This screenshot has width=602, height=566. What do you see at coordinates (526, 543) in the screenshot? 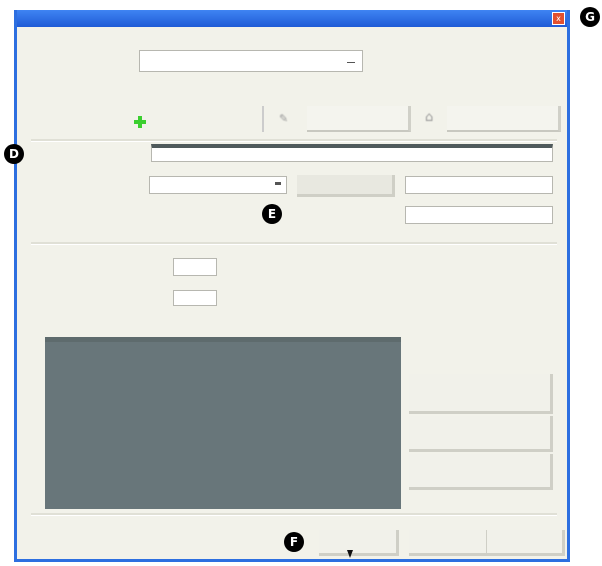
I see `help-button` at bounding box center [526, 543].